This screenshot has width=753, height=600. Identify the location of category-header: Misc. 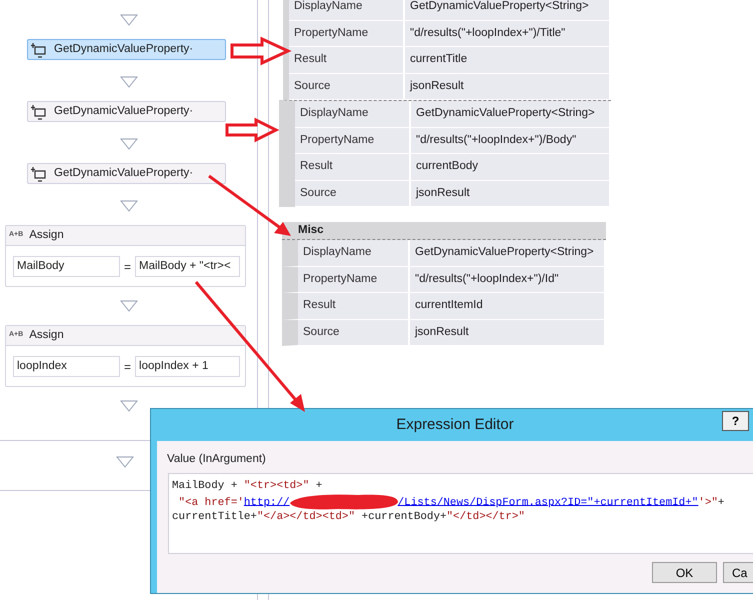
(444, 231).